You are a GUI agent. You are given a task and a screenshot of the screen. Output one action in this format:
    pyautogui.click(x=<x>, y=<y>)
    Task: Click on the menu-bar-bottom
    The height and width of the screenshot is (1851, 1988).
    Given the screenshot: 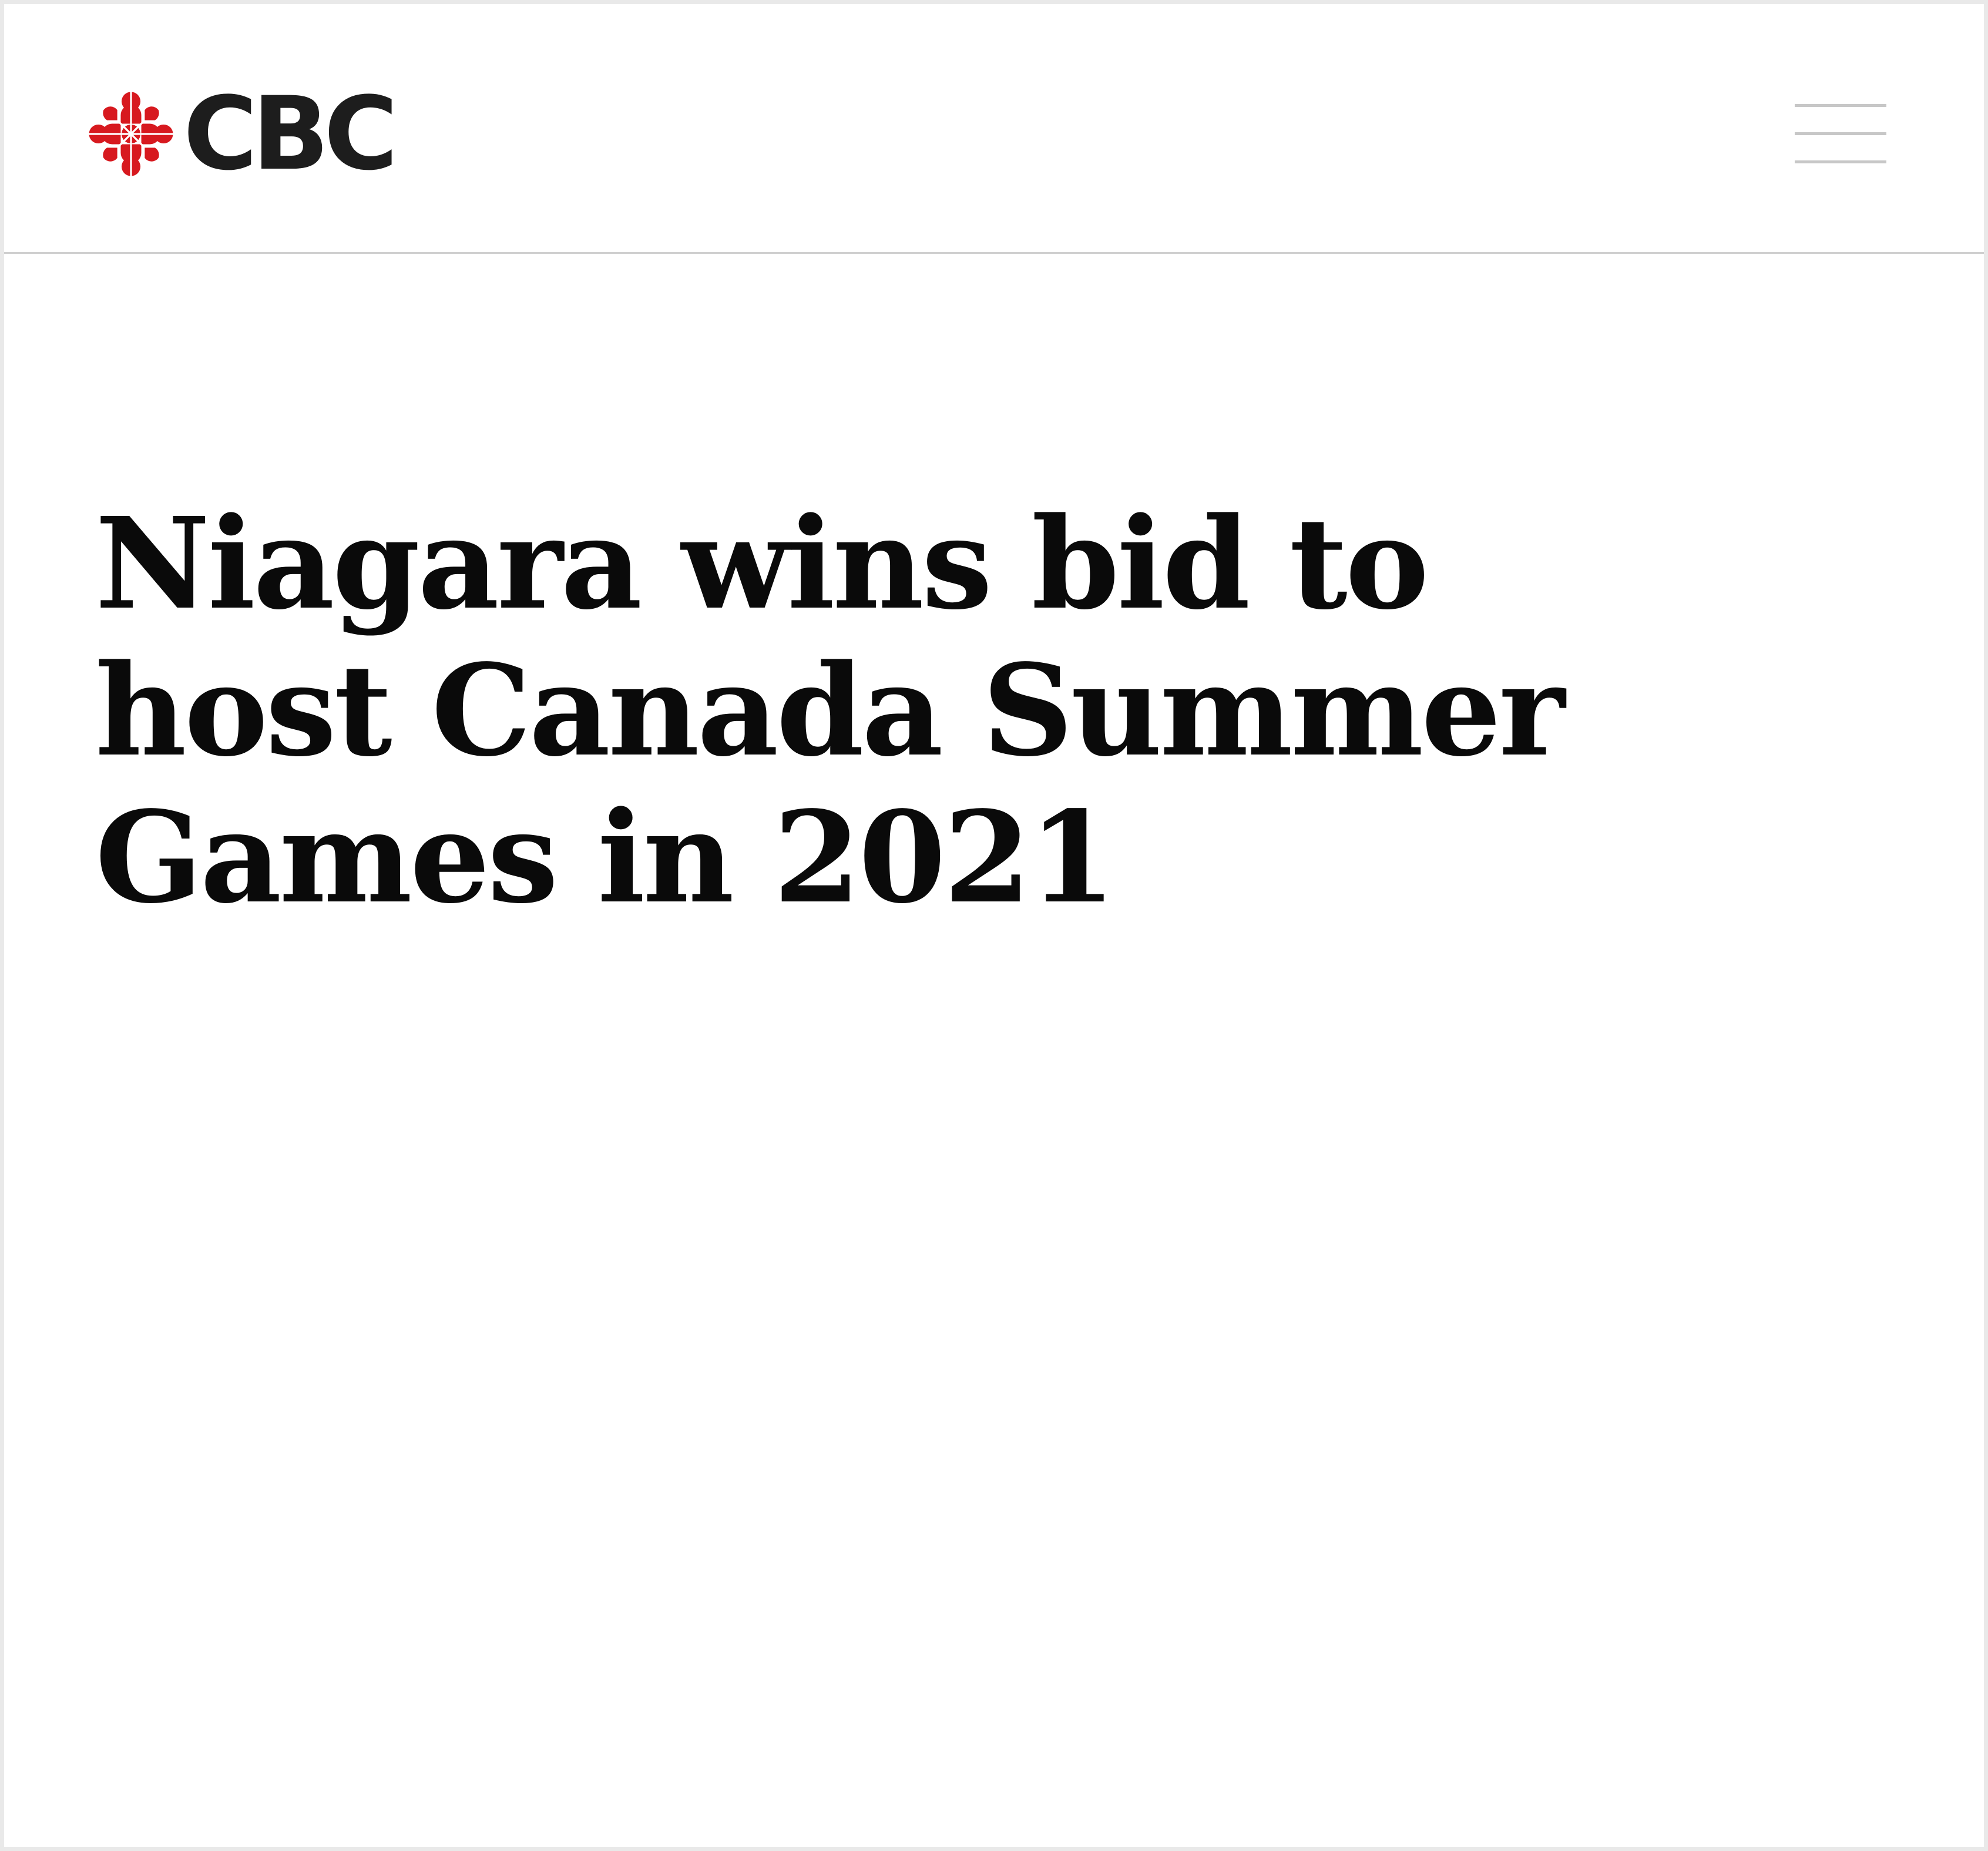 What is the action you would take?
    pyautogui.click(x=1840, y=161)
    